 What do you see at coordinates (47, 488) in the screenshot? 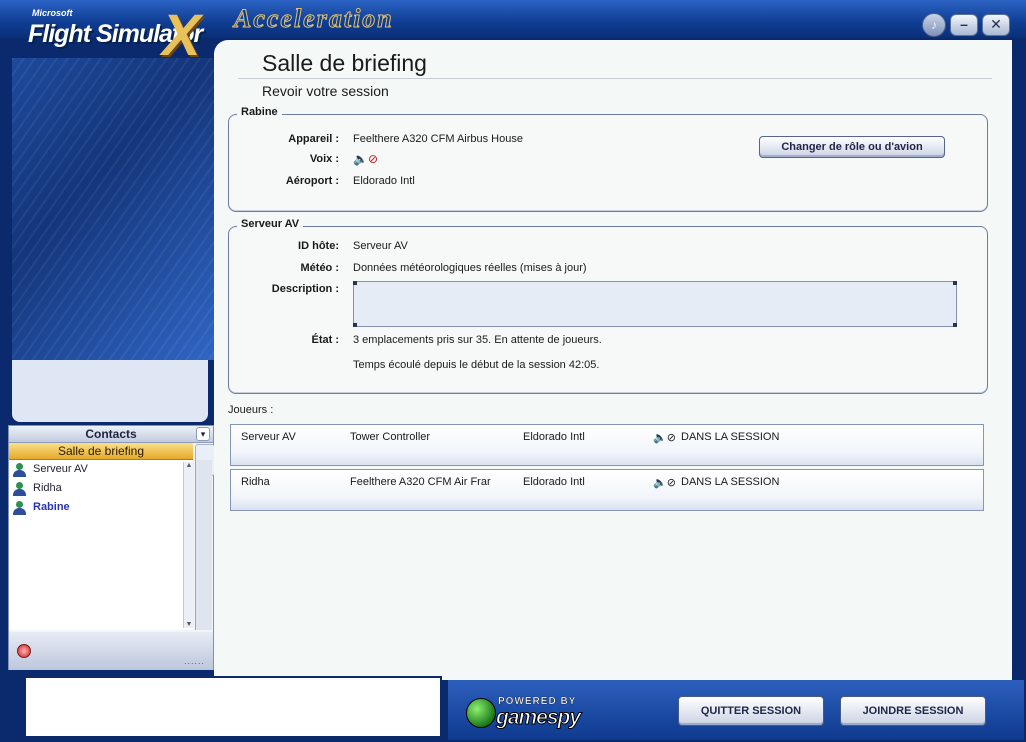
I see `contact-name: Ridha` at bounding box center [47, 488].